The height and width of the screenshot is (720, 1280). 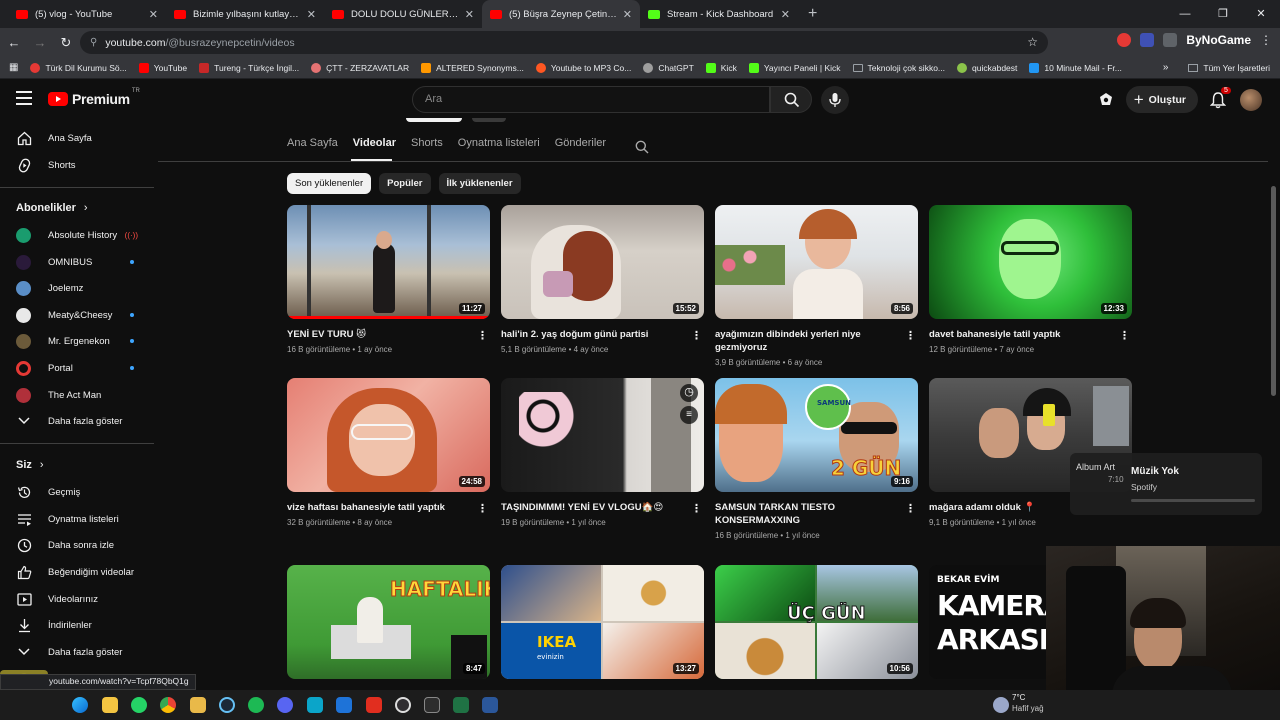 I want to click on you-header: Siz ›, so click(x=30, y=465).